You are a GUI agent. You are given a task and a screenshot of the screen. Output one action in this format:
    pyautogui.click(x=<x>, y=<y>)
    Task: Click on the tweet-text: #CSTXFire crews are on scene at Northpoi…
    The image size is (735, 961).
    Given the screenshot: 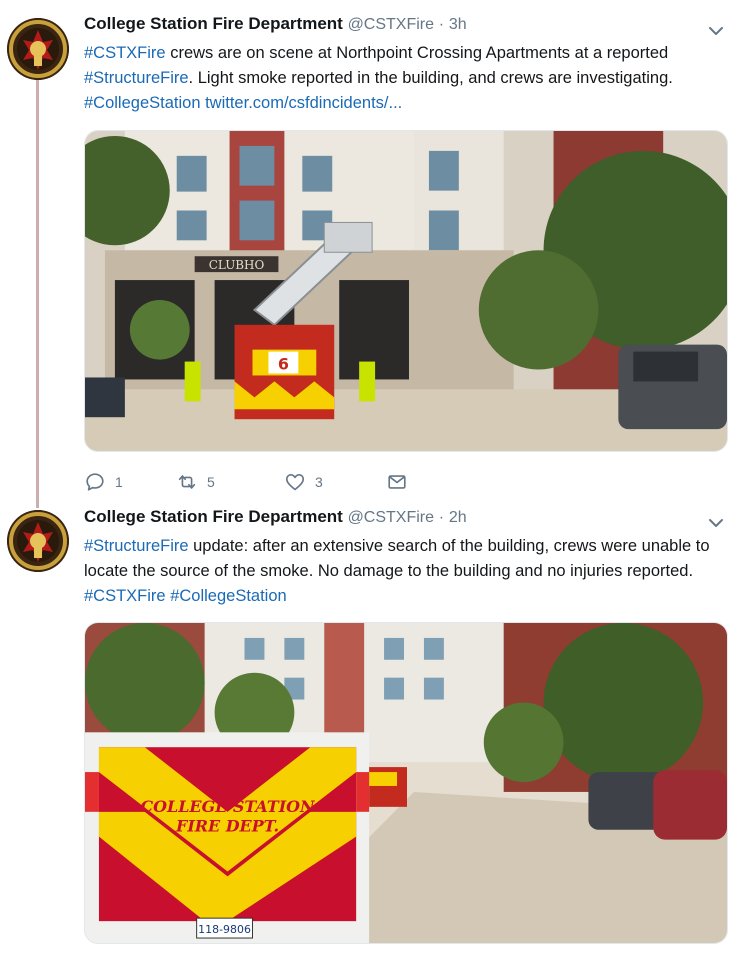 What is the action you would take?
    pyautogui.click(x=404, y=78)
    